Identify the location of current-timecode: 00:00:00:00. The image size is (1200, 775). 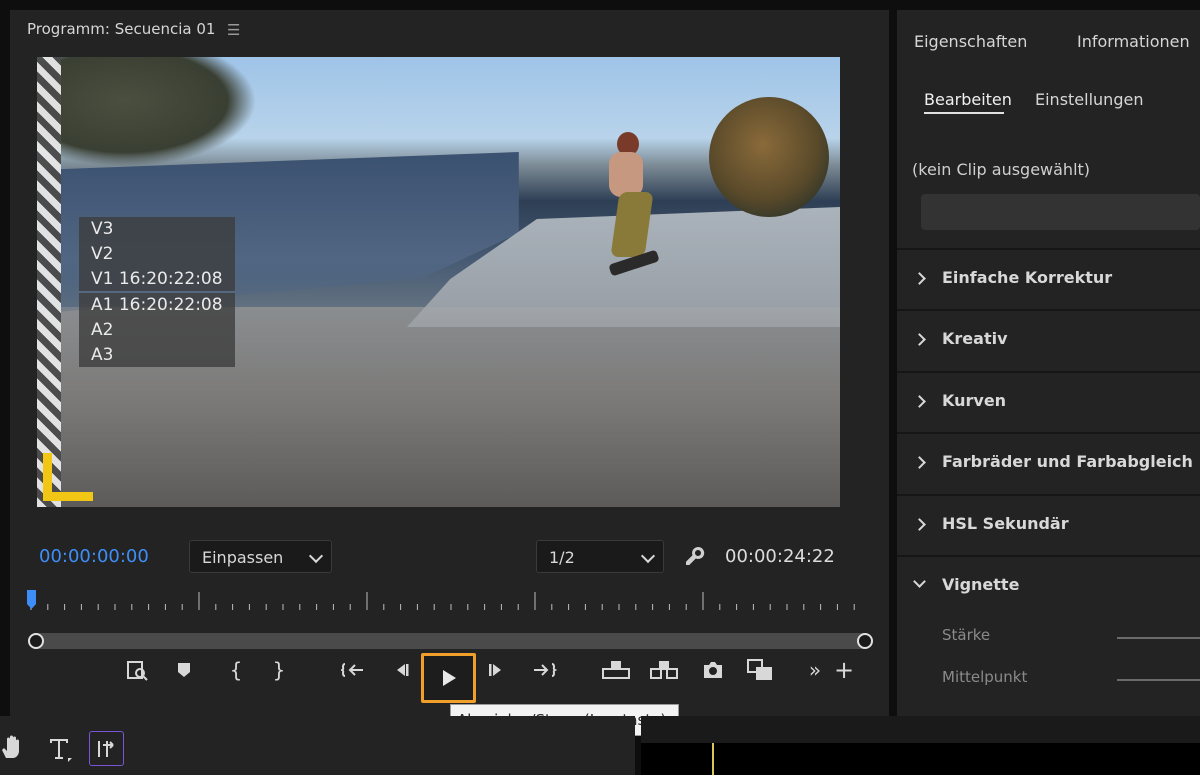
(94, 556).